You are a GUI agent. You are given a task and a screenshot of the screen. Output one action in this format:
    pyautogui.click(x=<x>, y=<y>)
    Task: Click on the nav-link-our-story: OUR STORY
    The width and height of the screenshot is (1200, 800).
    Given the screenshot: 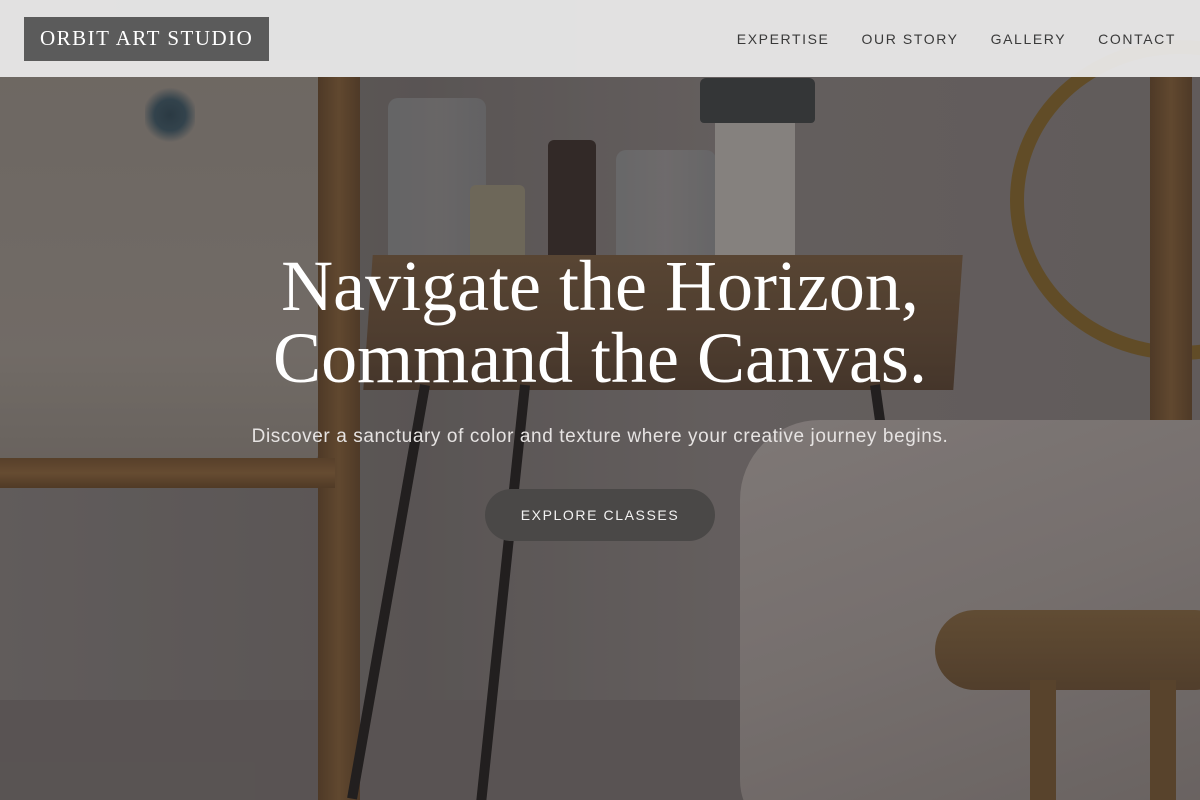 What is the action you would take?
    pyautogui.click(x=910, y=39)
    